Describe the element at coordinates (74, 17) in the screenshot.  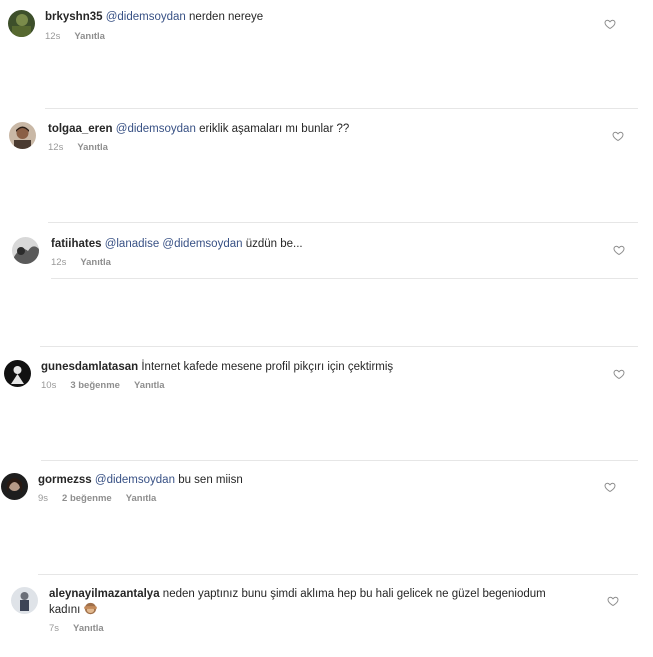
I see `comment-username: brkyshn35` at that location.